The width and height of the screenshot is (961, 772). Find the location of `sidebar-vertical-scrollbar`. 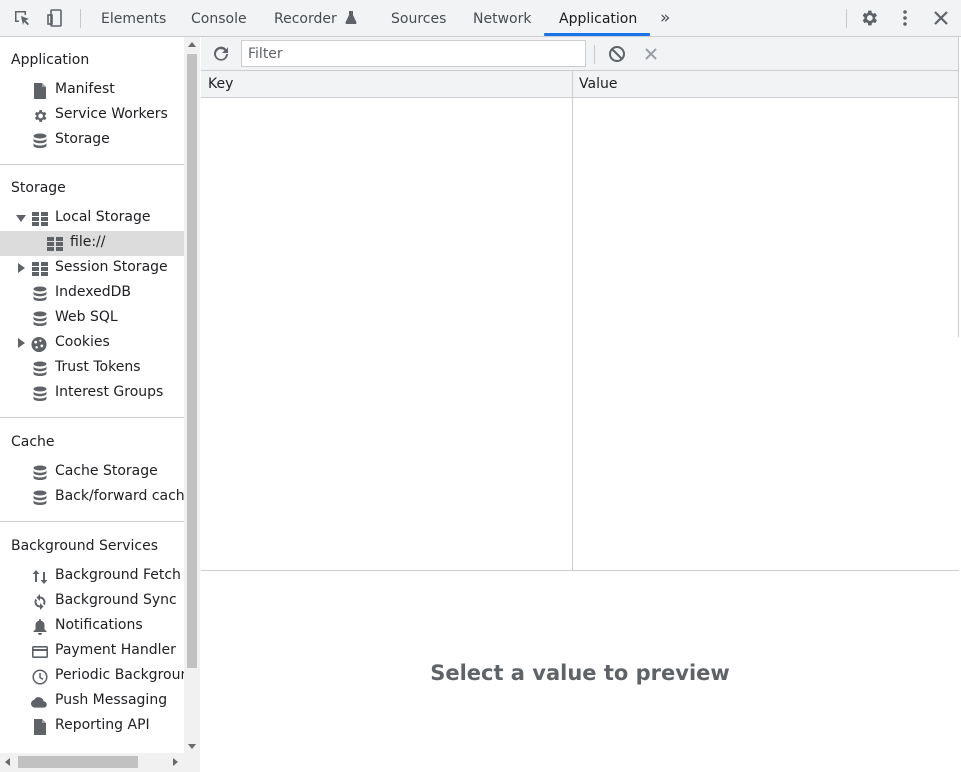

sidebar-vertical-scrollbar is located at coordinates (192, 395).